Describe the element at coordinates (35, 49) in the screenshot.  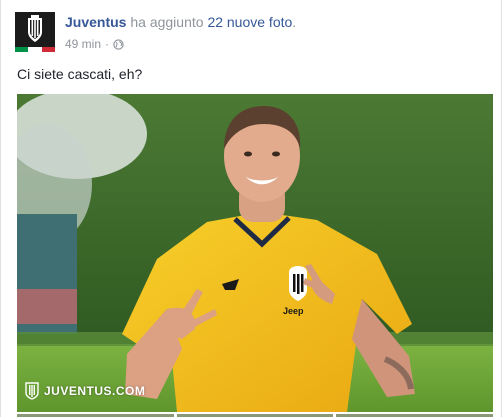
I see `italy-flag-stripe` at that location.